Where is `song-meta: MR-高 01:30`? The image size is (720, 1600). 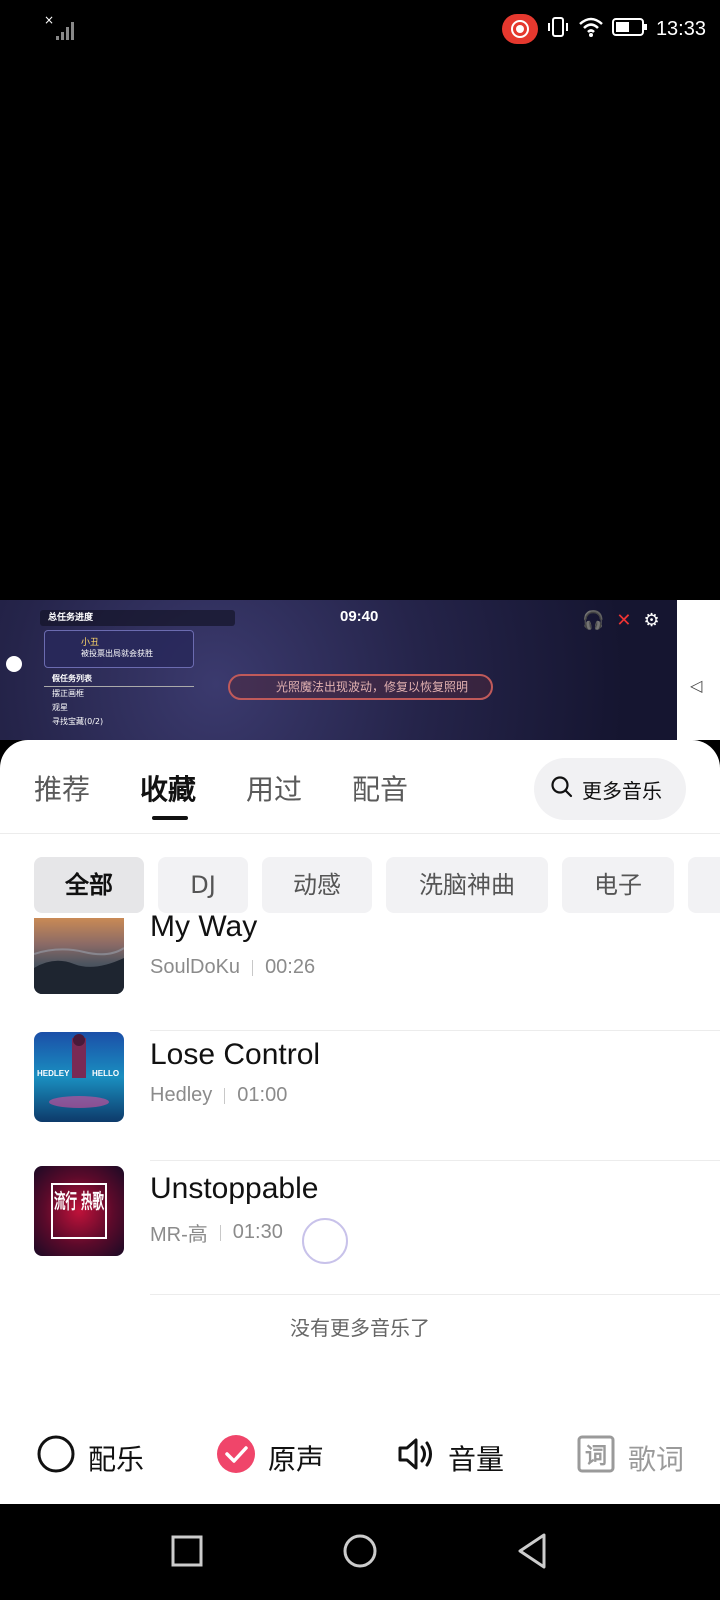 song-meta: MR-高 01:30 is located at coordinates (216, 1232).